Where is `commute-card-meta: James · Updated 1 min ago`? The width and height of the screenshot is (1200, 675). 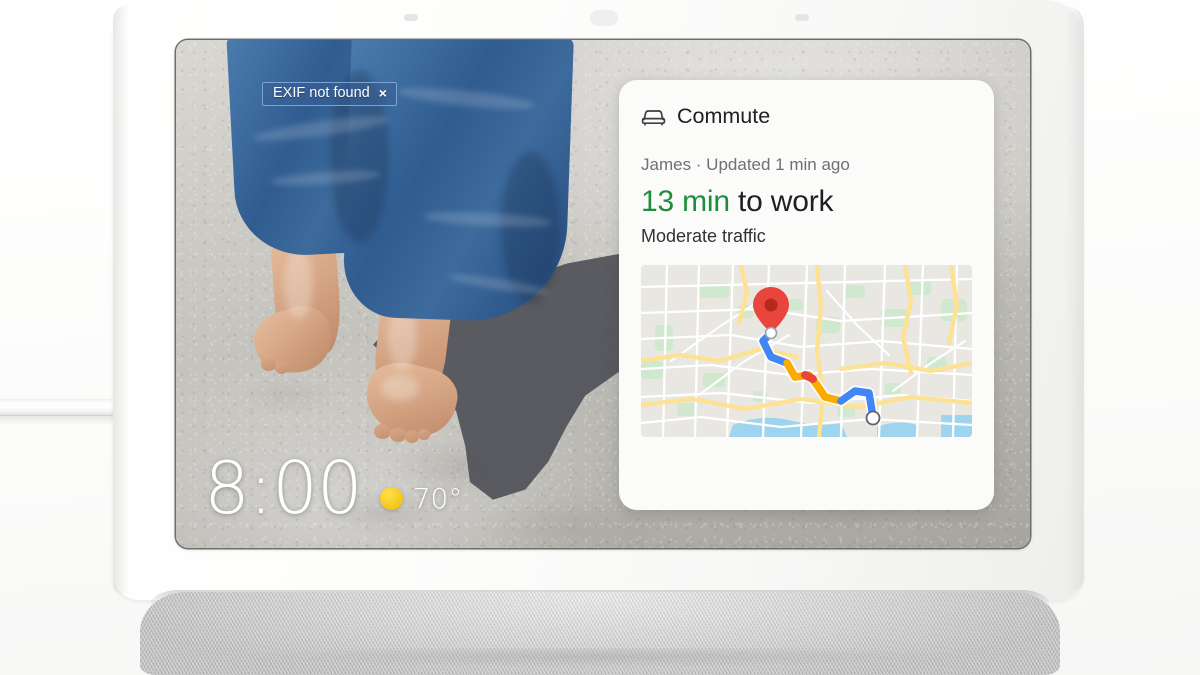
commute-card-meta: James · Updated 1 min ago is located at coordinates (745, 164).